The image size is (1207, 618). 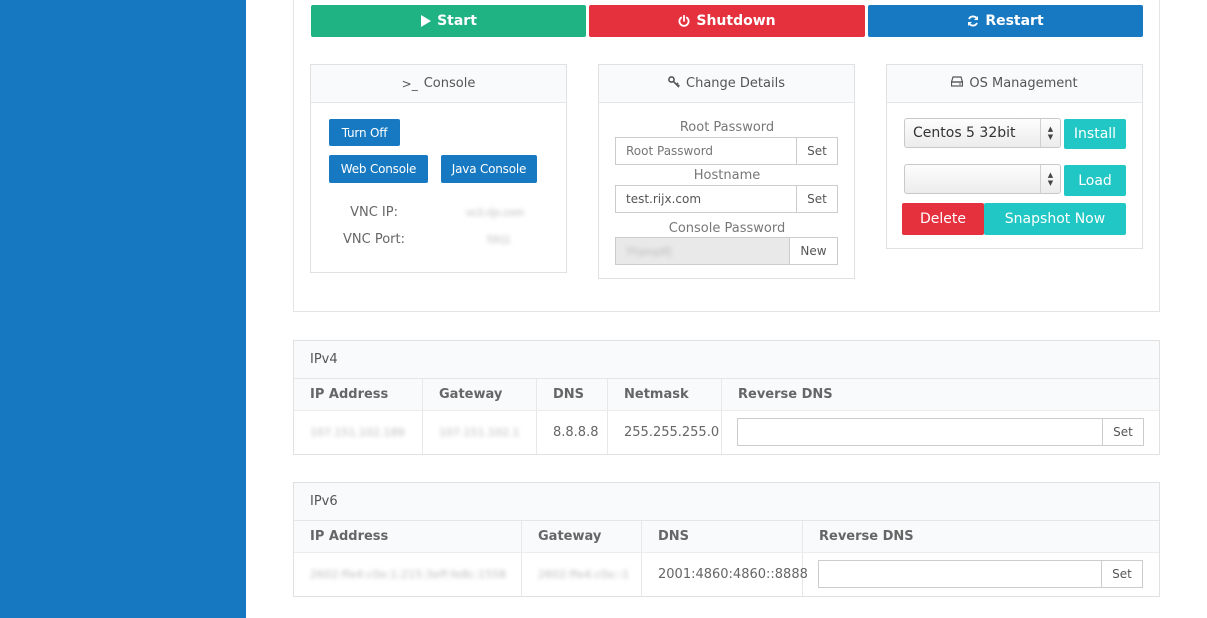 I want to click on os-select: Centos 5 32bit ▲ ▼, so click(x=982, y=133).